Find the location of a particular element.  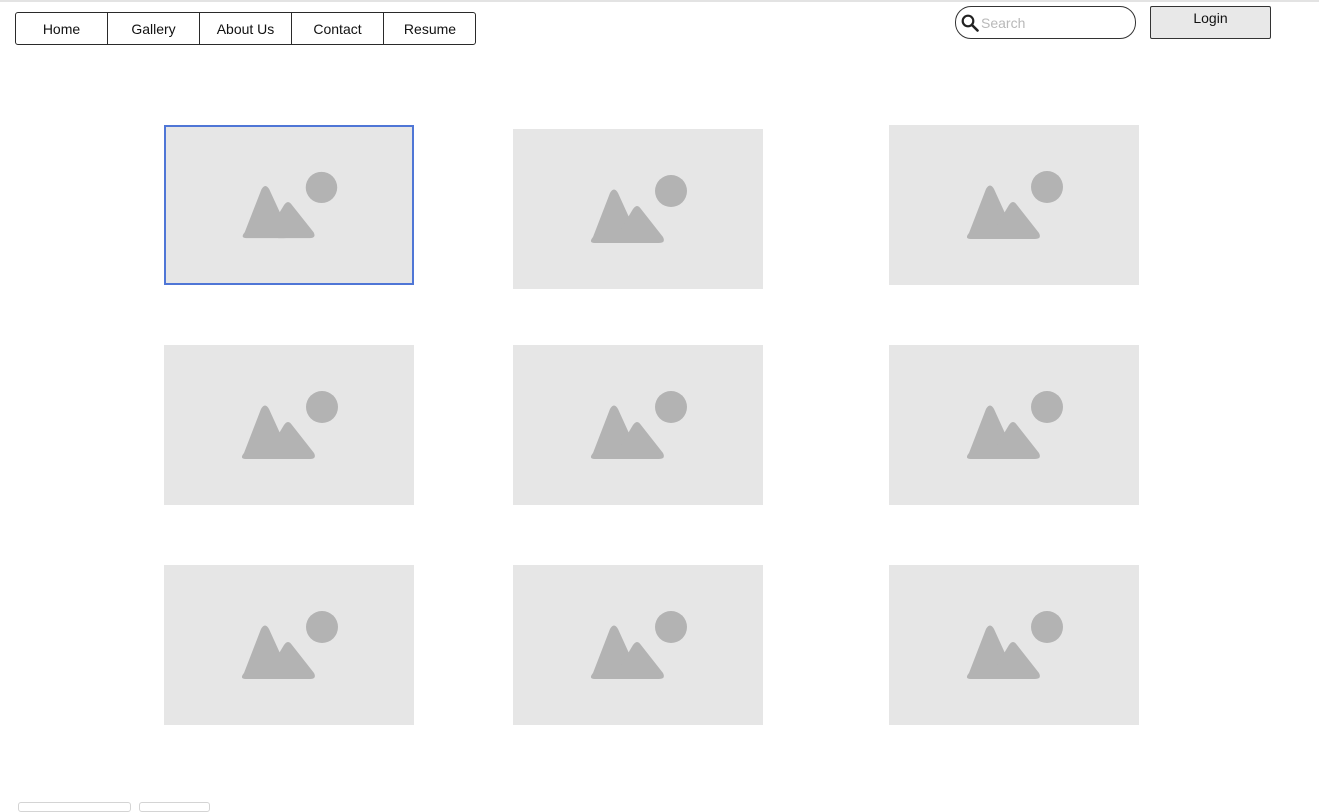

nav-about-us: About Us is located at coordinates (246, 28).